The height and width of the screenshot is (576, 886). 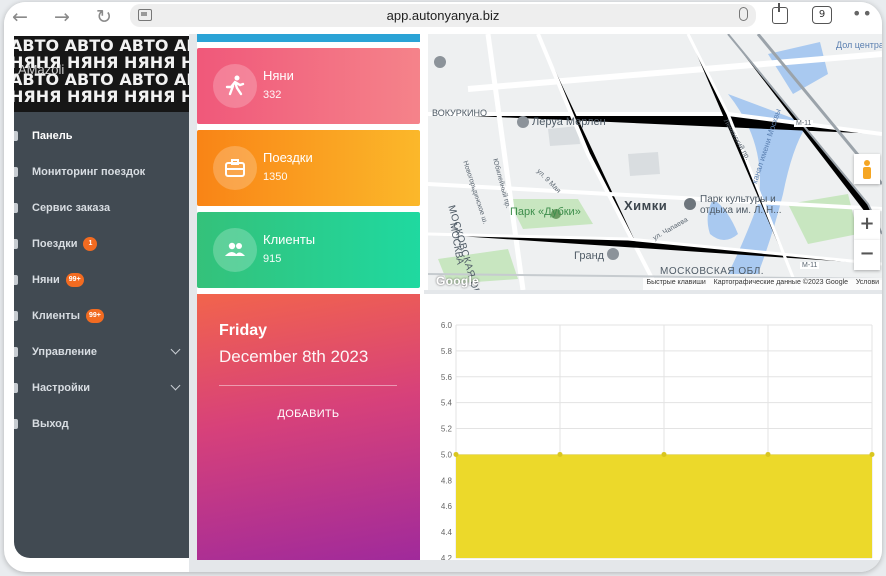 I want to click on sidebar-item-7: Настройки, so click(x=101, y=388).